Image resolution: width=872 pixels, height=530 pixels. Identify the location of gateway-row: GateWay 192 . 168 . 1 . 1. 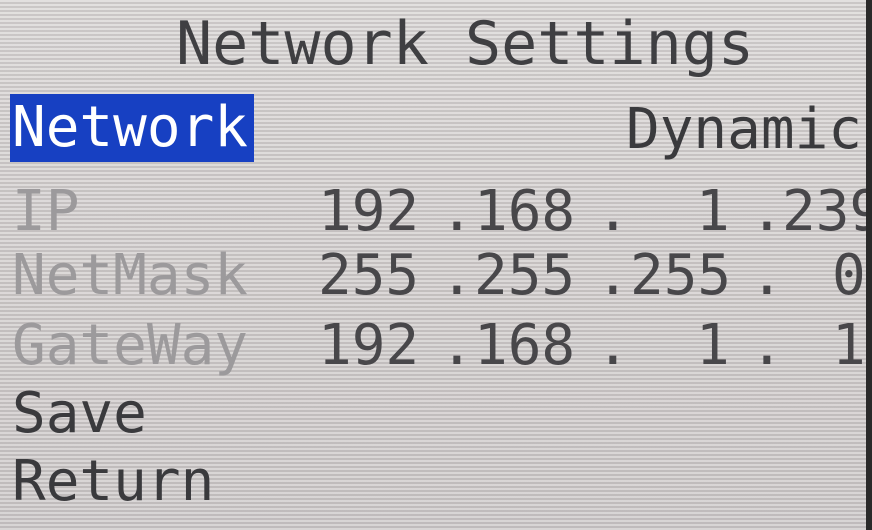
(433, 347).